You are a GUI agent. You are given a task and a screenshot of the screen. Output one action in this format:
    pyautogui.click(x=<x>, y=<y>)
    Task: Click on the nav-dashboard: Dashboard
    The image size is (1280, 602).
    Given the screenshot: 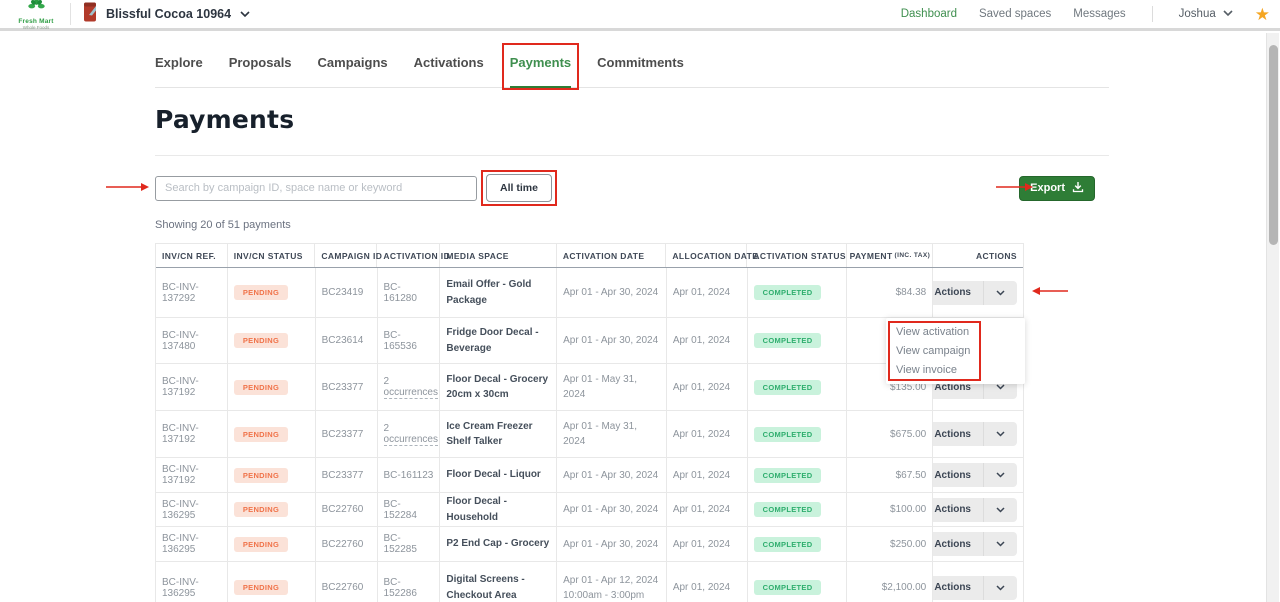 What is the action you would take?
    pyautogui.click(x=929, y=14)
    